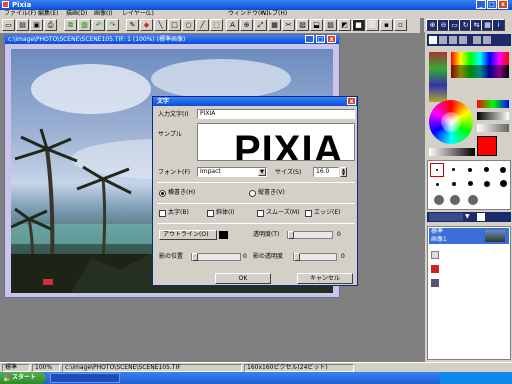 Image resolution: width=512 pixels, height=384 pixels. Describe the element at coordinates (216, 25) in the screenshot. I see `select-icon: ⬚` at that location.